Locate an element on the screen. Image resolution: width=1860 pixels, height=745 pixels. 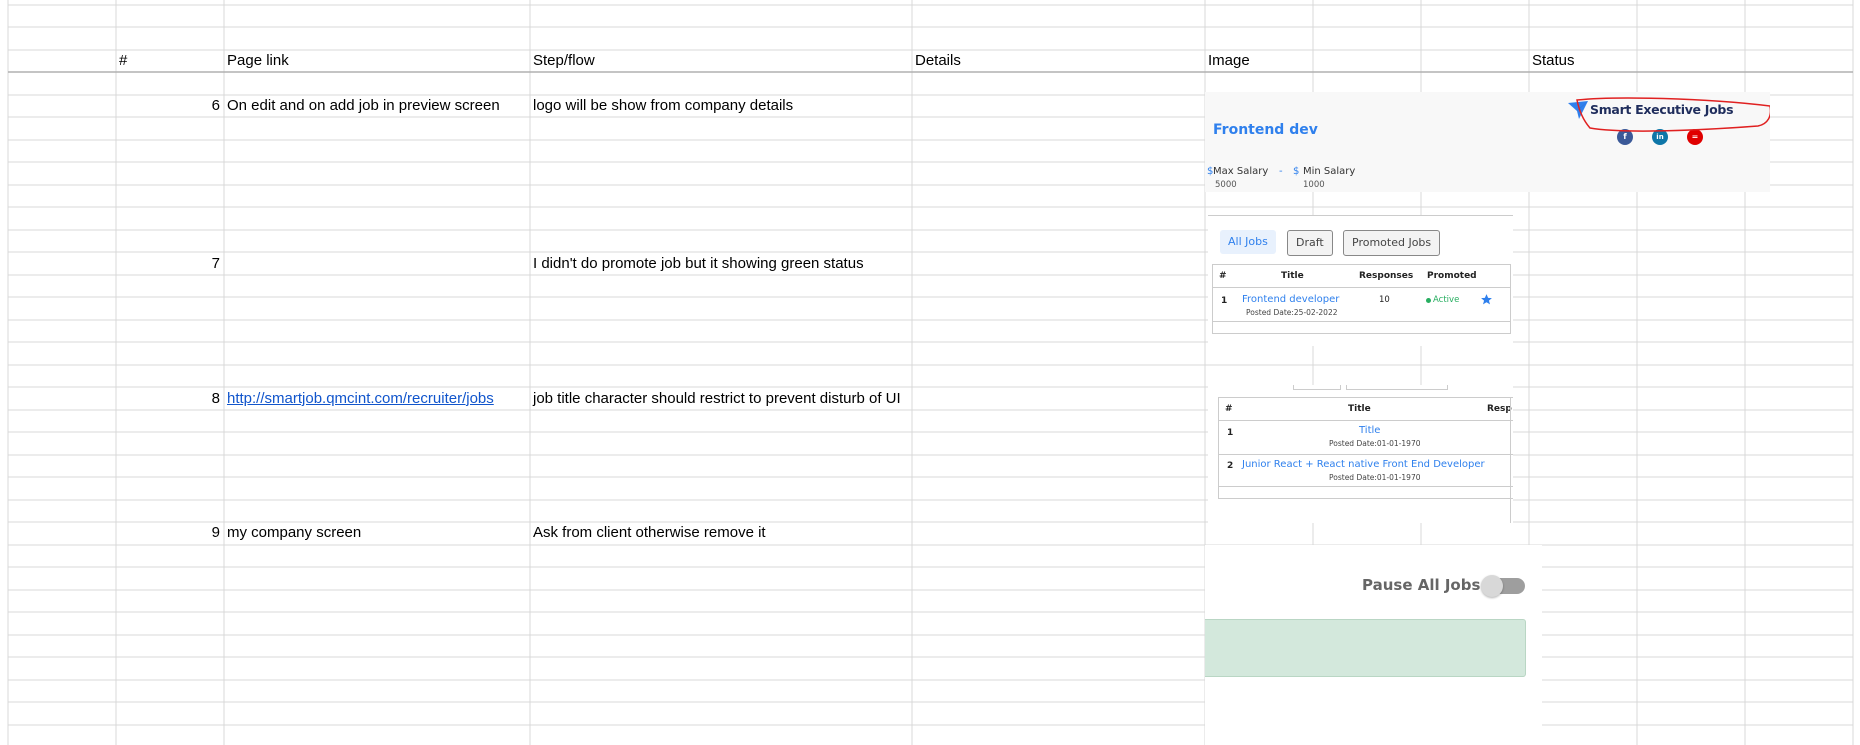
screenshot-pause-all-jobs: Pause All Jobs is located at coordinates (1373, 645).